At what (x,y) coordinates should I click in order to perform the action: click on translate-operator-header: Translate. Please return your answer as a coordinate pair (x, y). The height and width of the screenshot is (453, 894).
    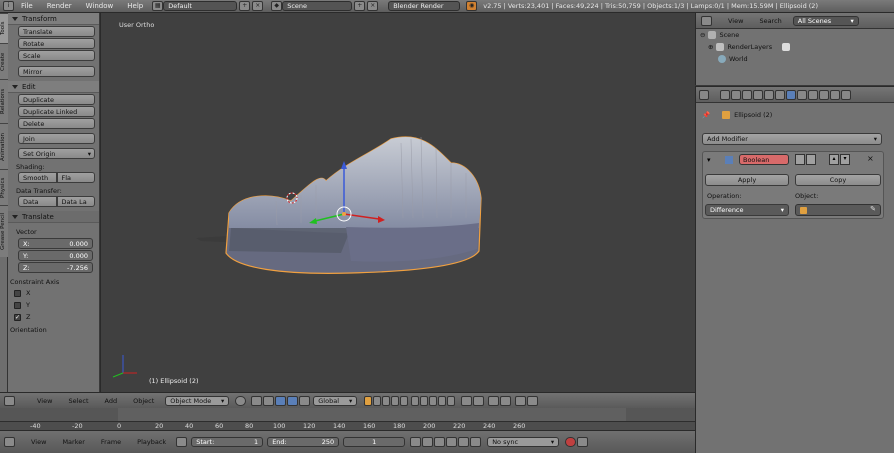
    Looking at the image, I should click on (53, 217).